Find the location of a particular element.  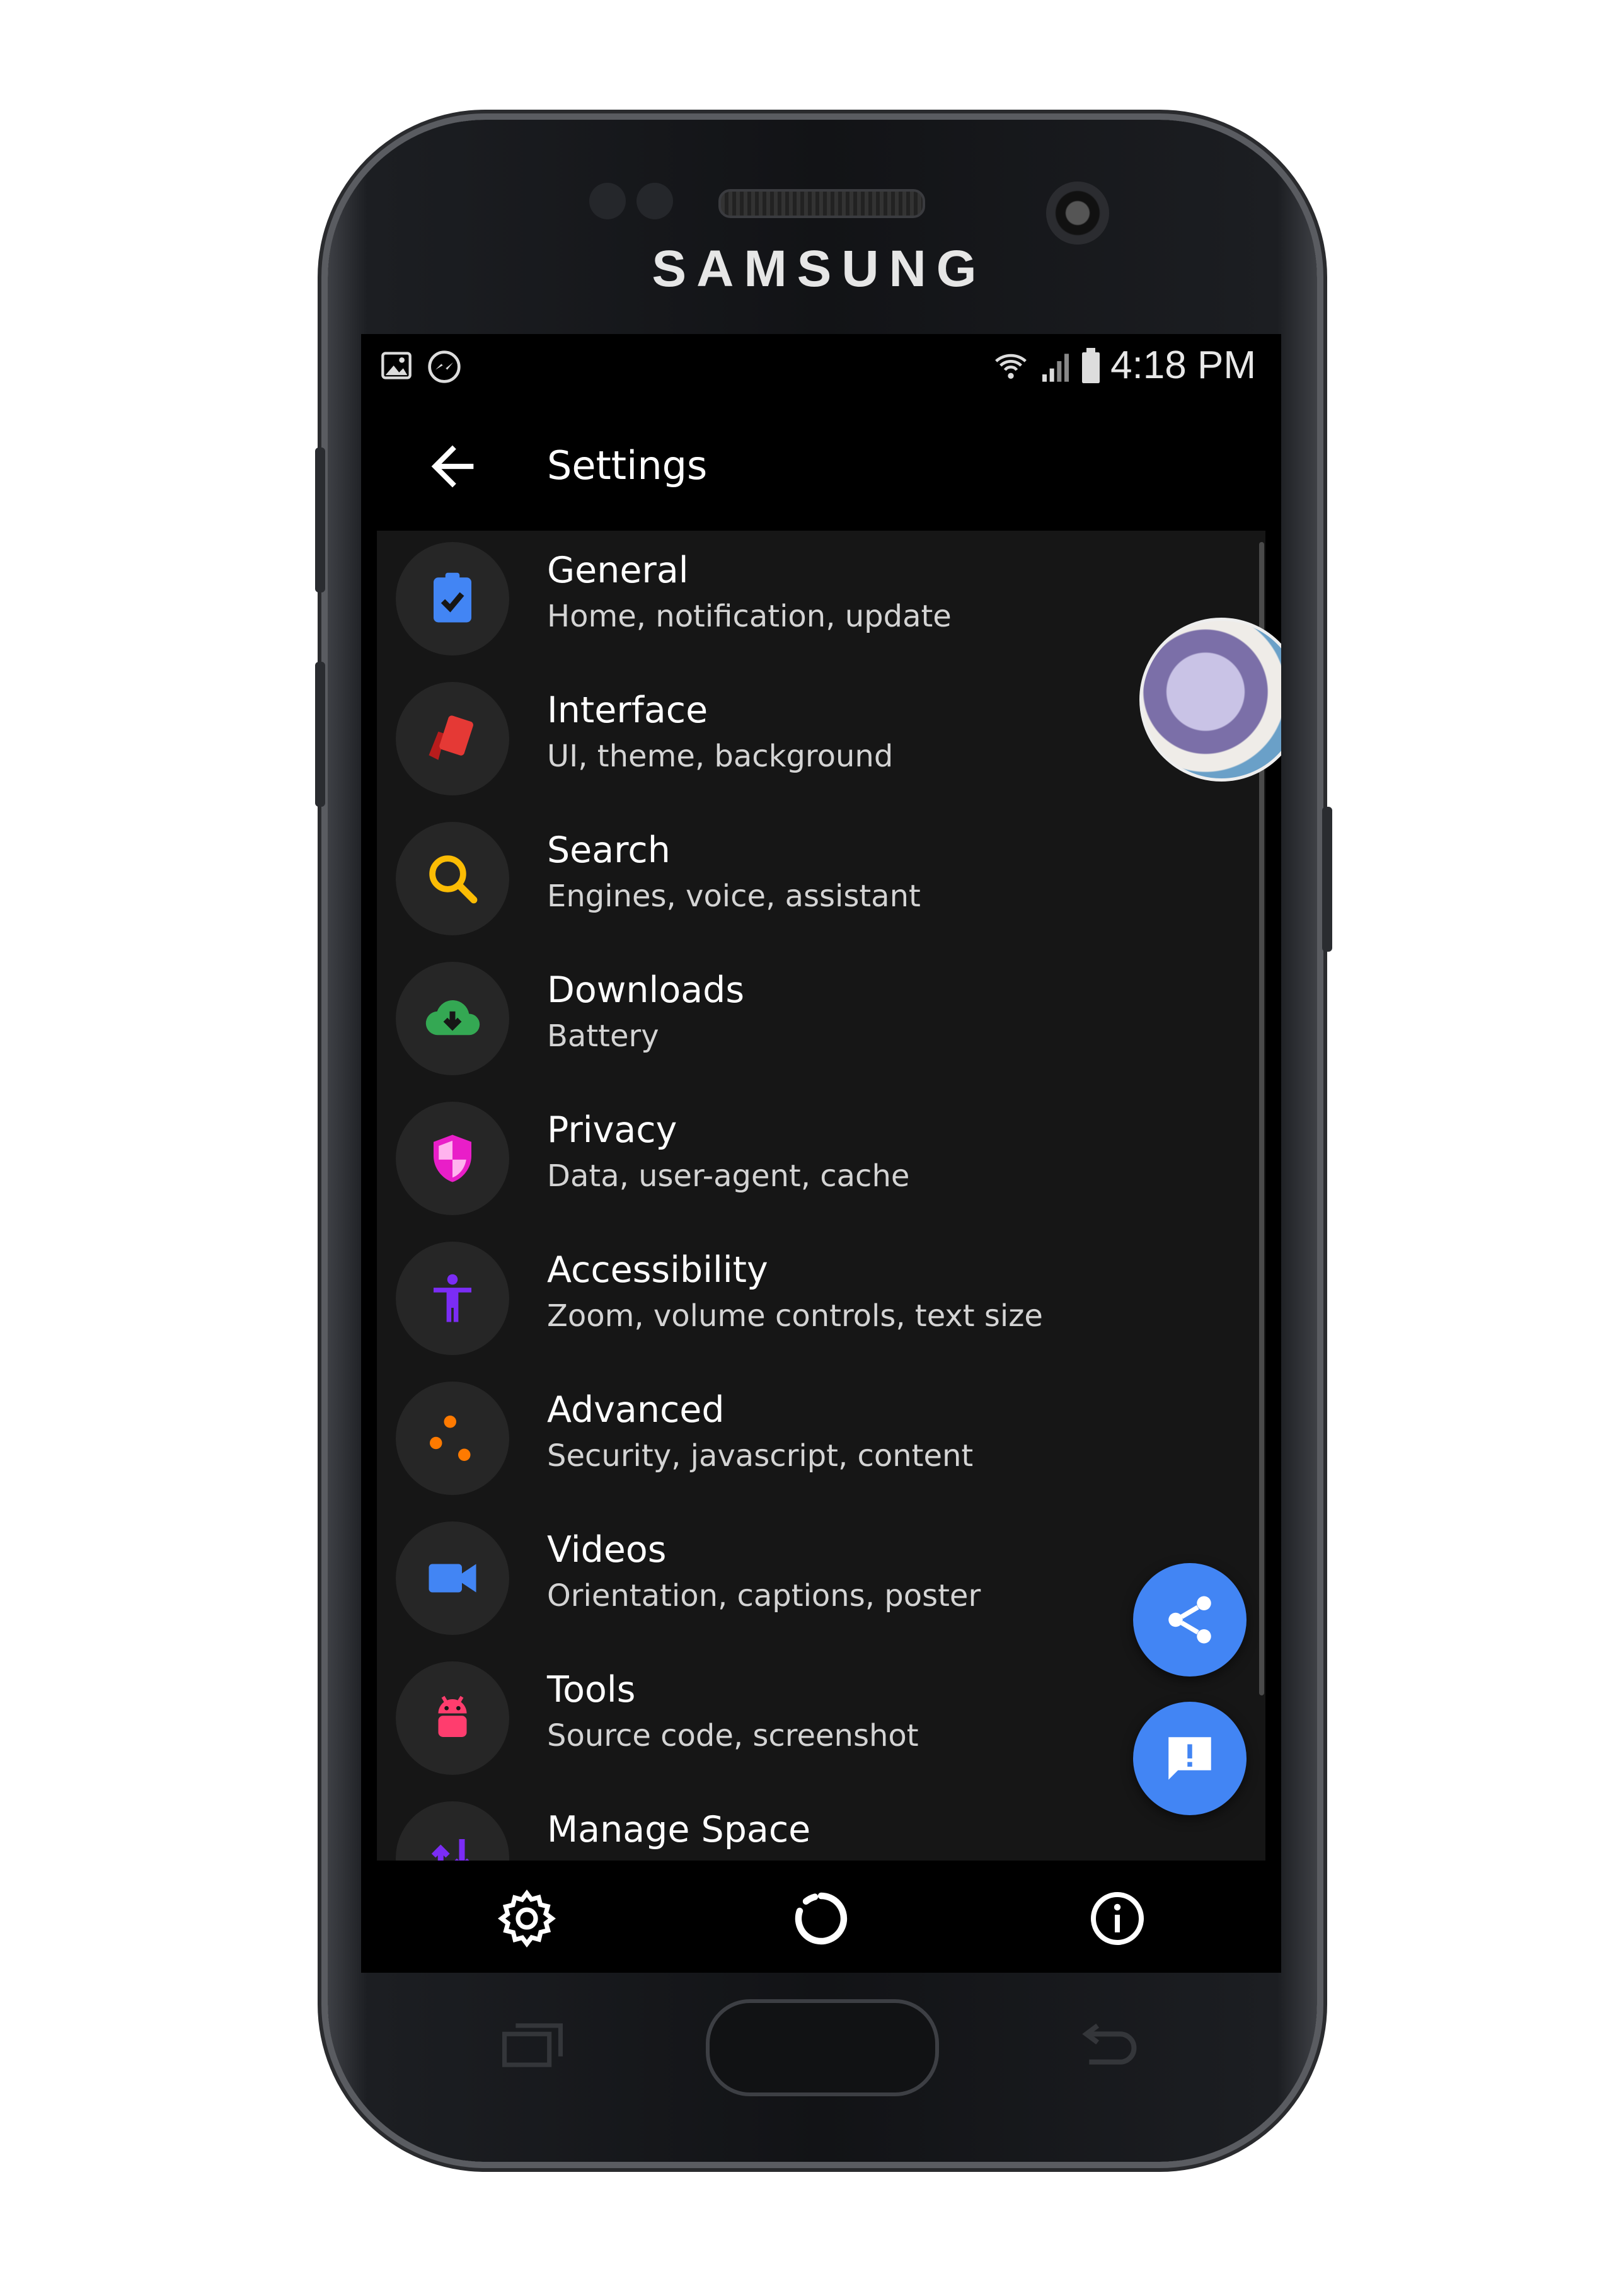

battery-icon is located at coordinates (1091, 365).